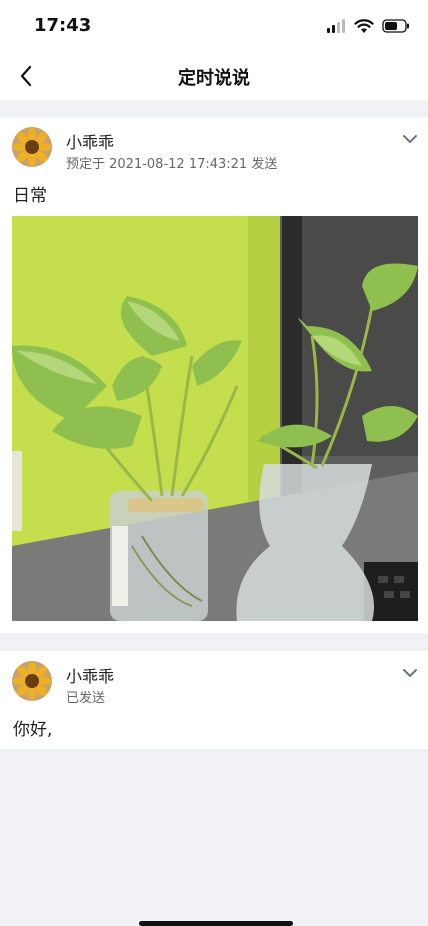 This screenshot has height=926, width=428. I want to click on status-time: 17:43, so click(63, 25).